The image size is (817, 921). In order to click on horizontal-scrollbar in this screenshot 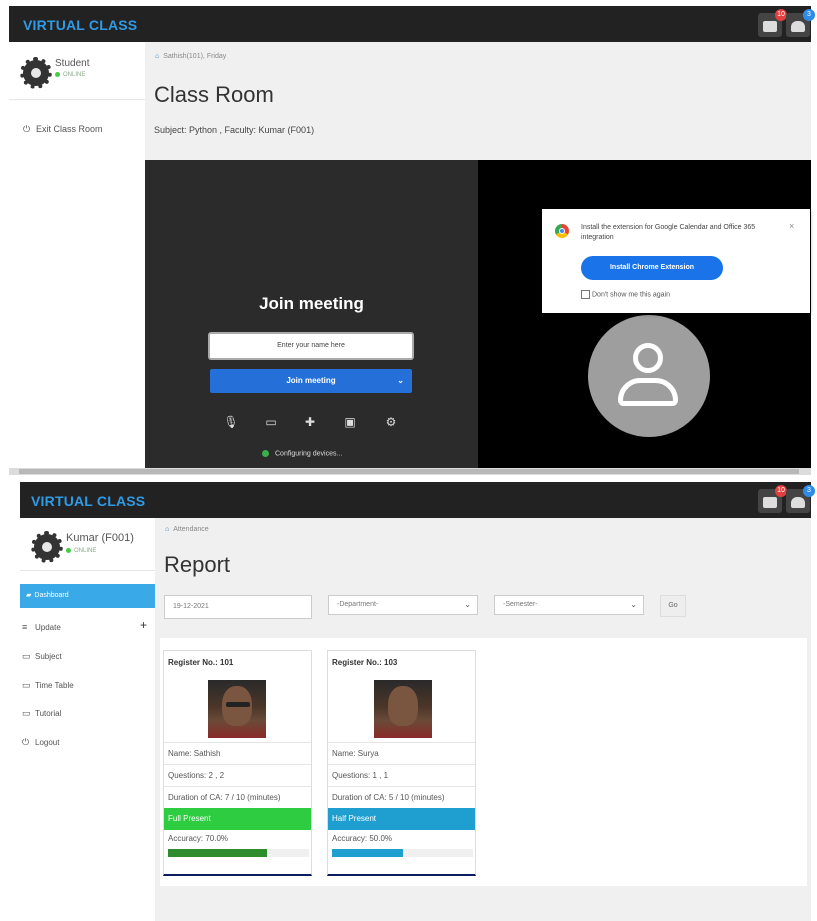, I will do `click(410, 471)`.